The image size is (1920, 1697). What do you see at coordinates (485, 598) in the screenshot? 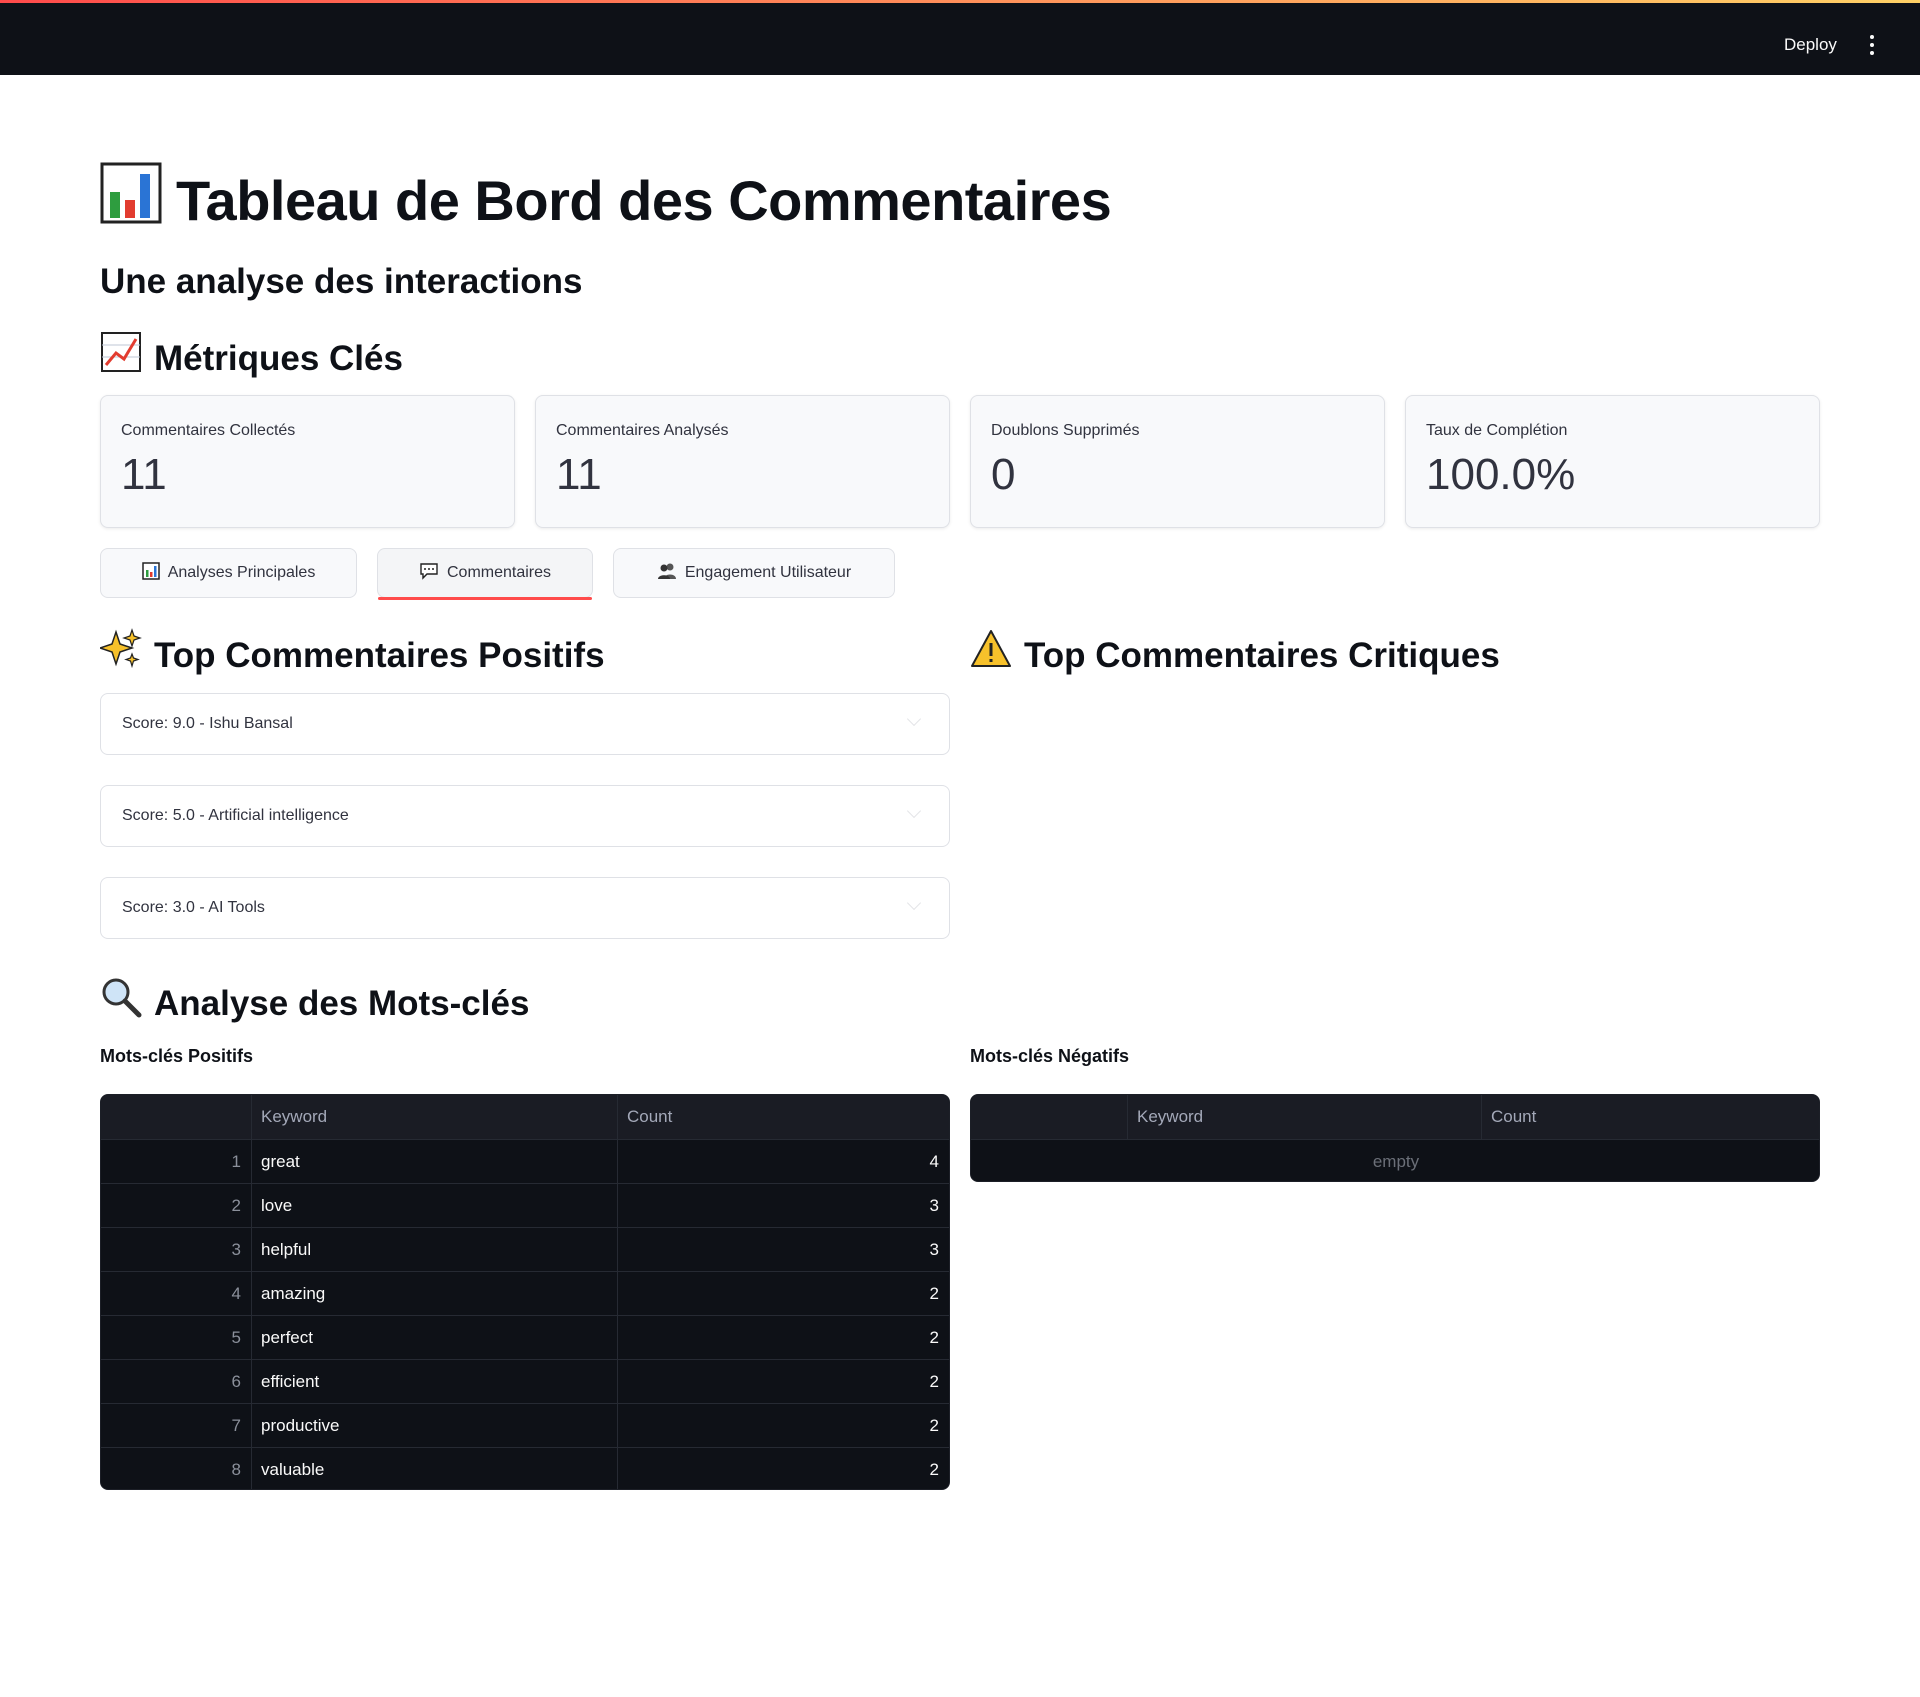
I see `active-tab-indicator` at bounding box center [485, 598].